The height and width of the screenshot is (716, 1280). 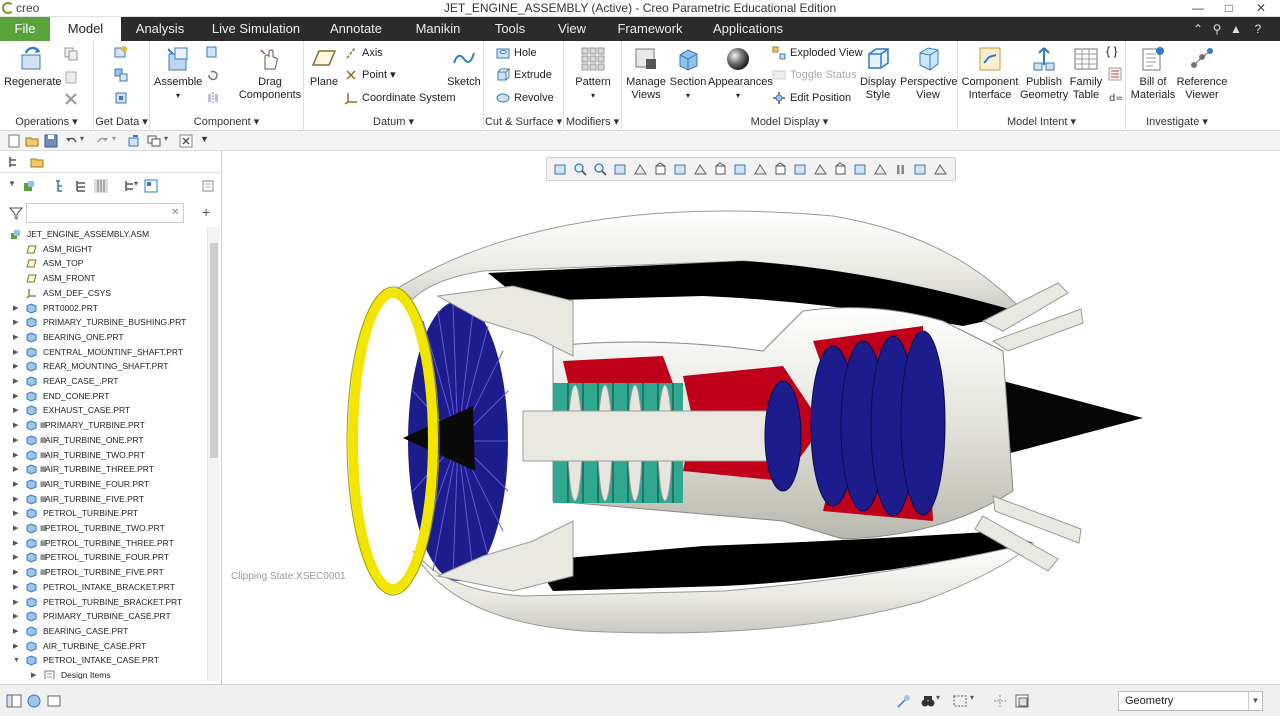 I want to click on mirror-component-icon, so click(x=213, y=98).